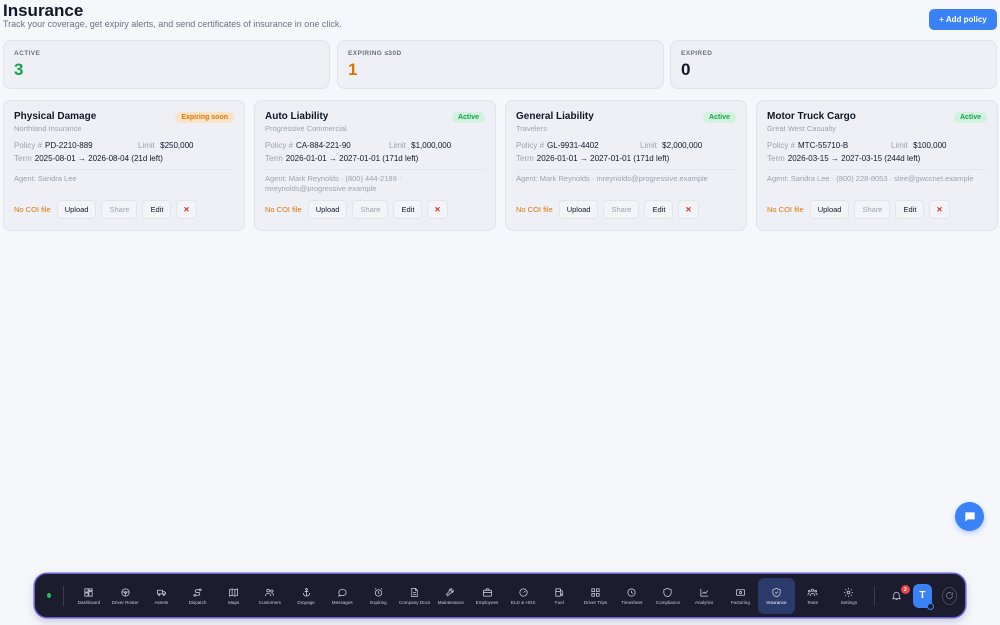 The height and width of the screenshot is (625, 1000). What do you see at coordinates (234, 602) in the screenshot?
I see `dock-item-label: Maps` at bounding box center [234, 602].